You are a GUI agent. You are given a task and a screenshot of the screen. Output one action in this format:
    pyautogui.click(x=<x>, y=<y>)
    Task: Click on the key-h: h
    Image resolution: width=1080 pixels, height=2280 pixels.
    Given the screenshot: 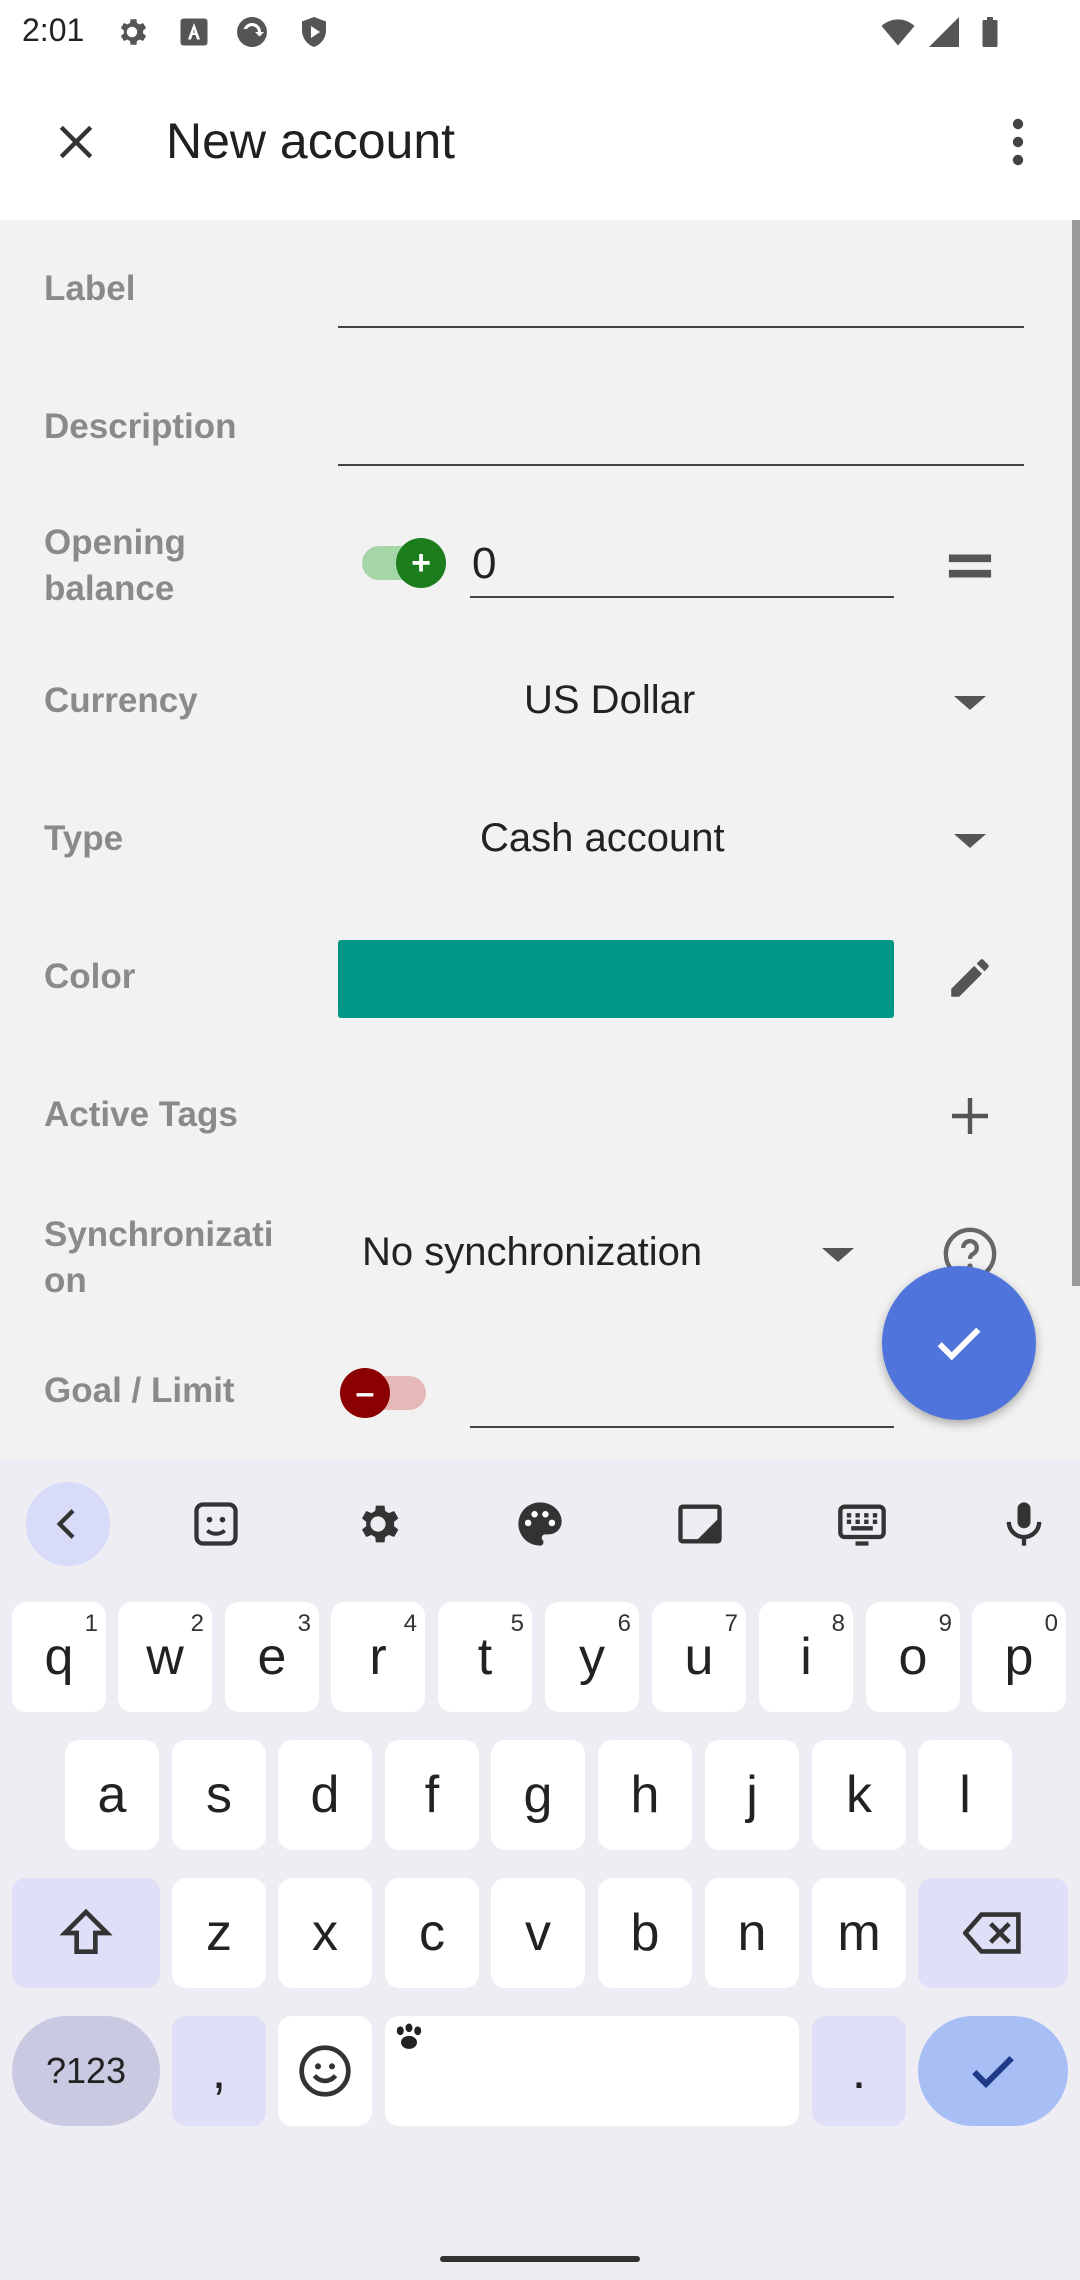 What is the action you would take?
    pyautogui.click(x=645, y=1795)
    